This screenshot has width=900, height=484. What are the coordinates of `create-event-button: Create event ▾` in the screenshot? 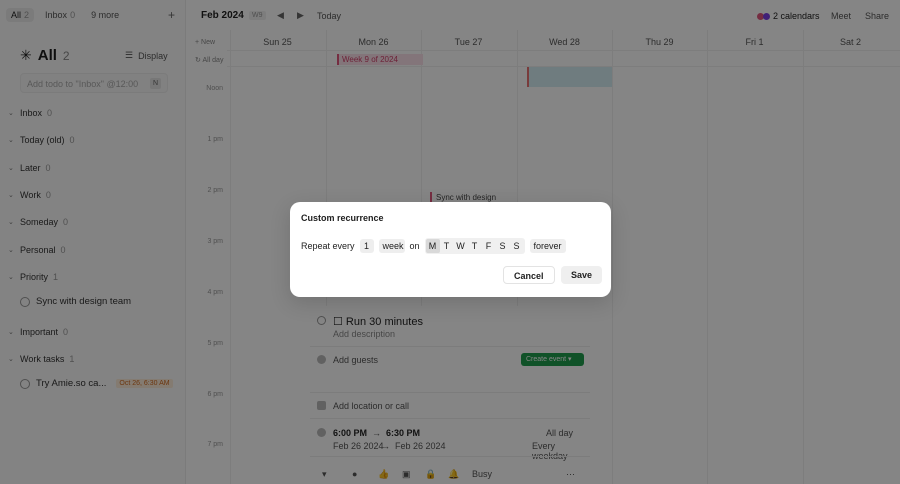 It's located at (552, 359).